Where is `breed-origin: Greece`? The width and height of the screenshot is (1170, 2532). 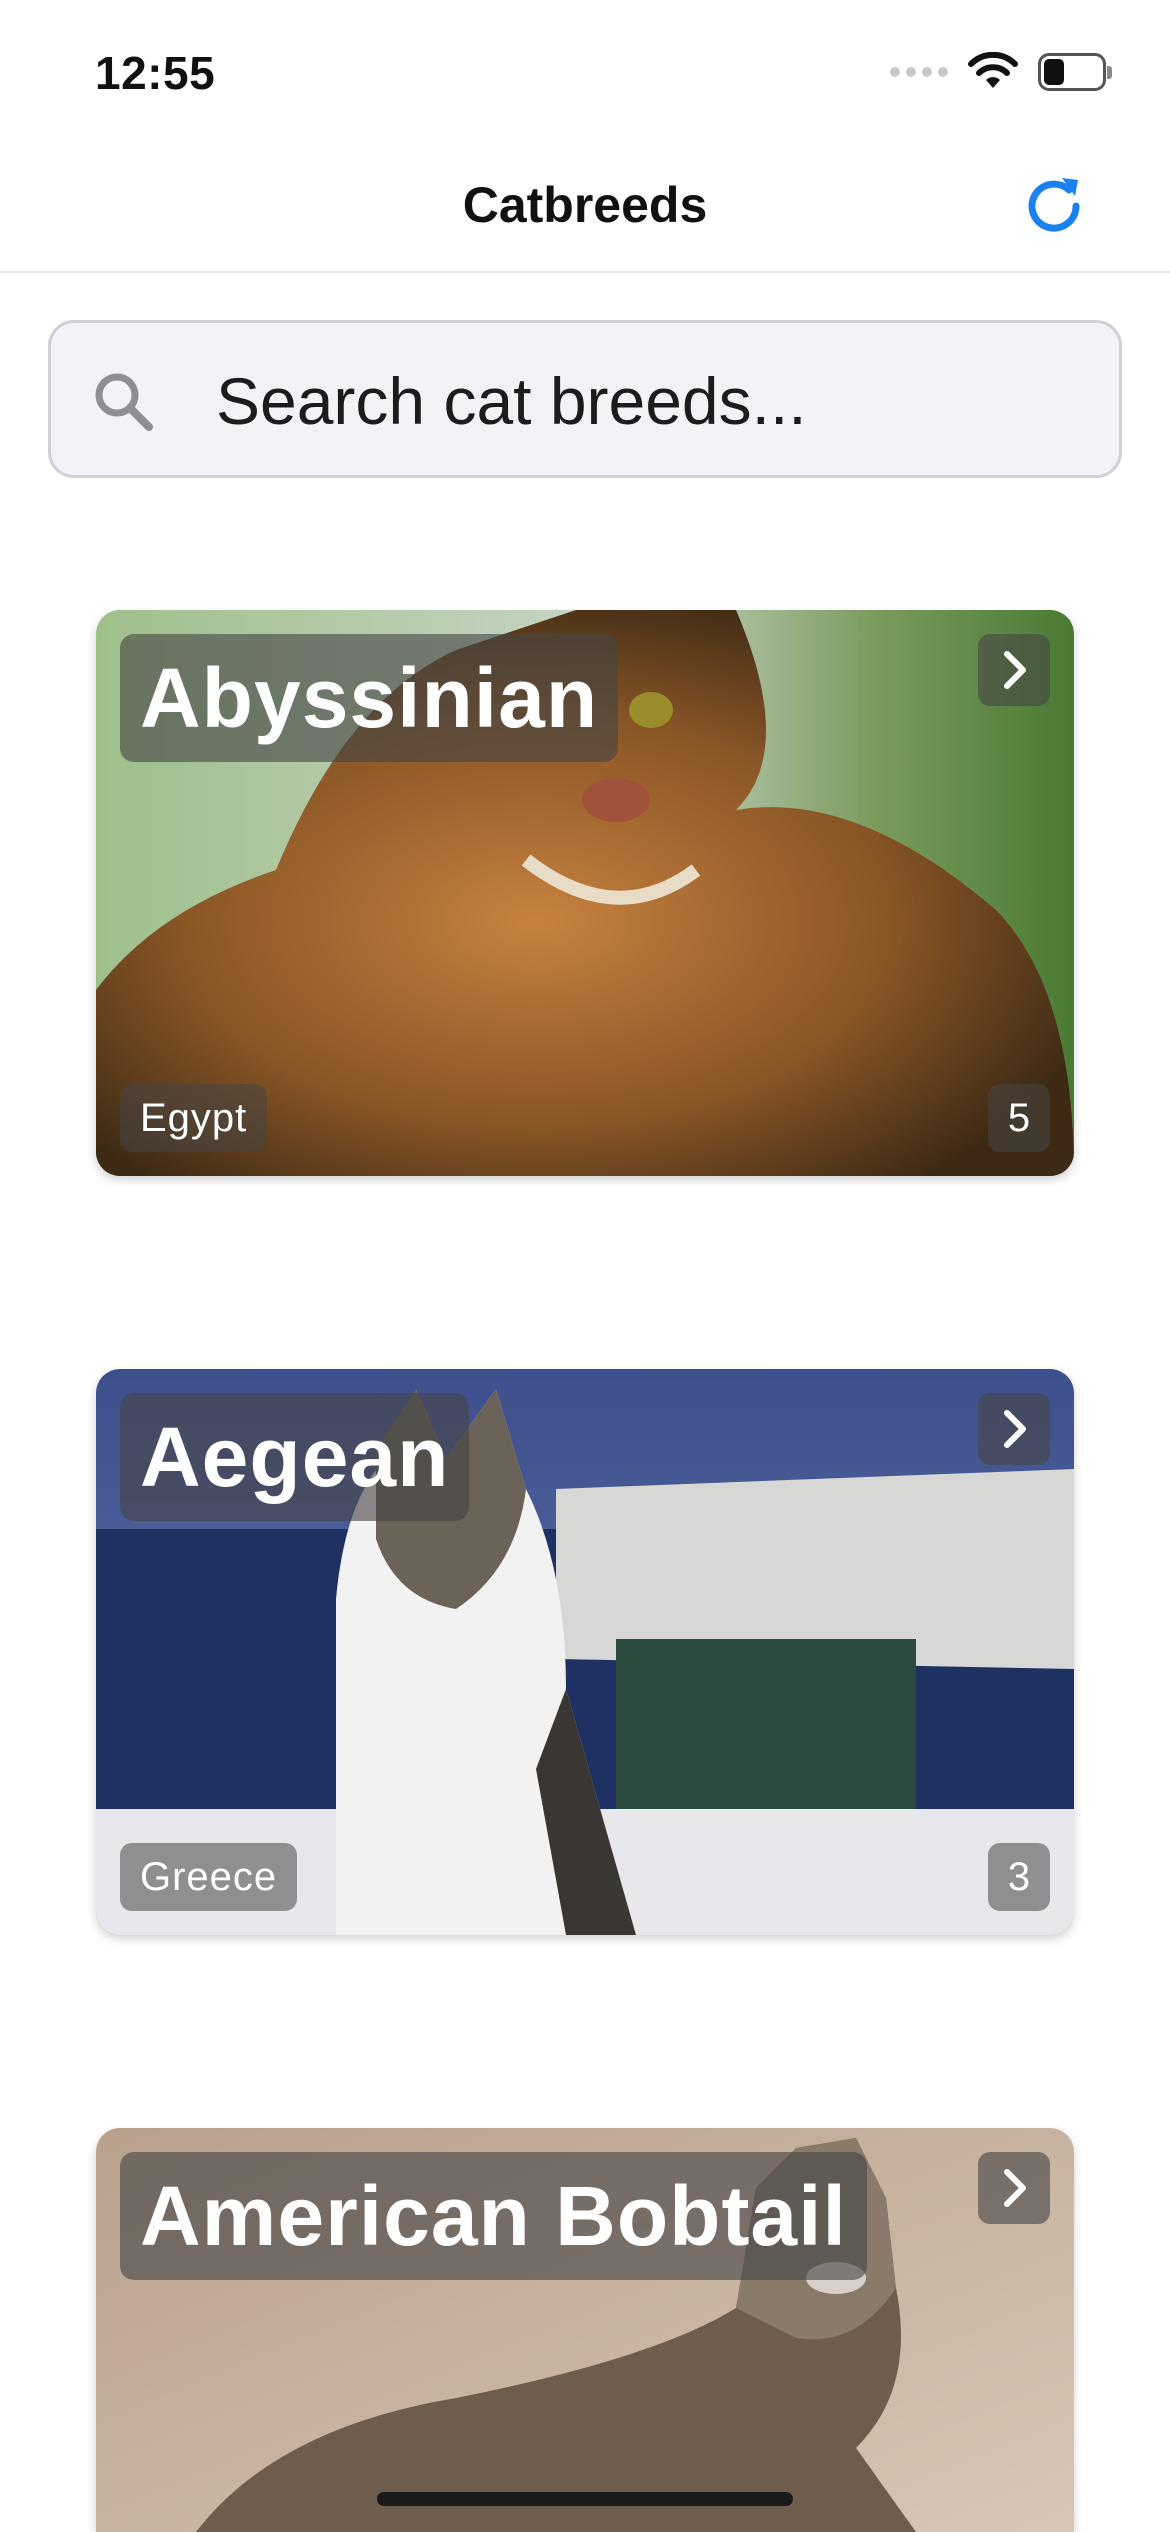 breed-origin: Greece is located at coordinates (209, 1877).